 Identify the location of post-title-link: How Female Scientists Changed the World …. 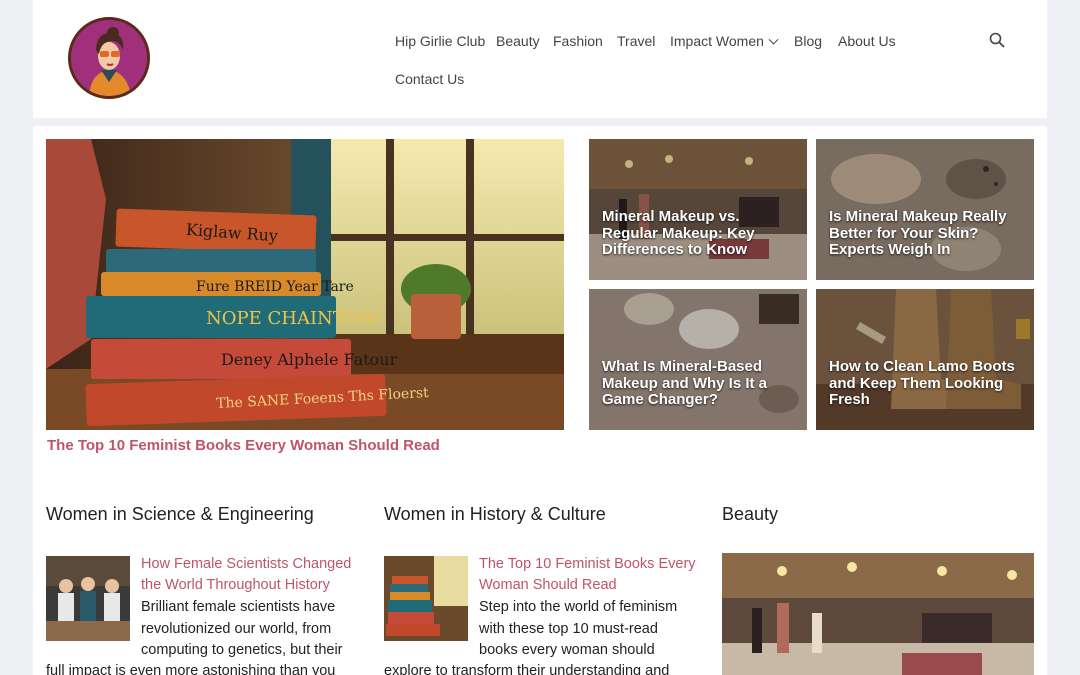
(251, 575).